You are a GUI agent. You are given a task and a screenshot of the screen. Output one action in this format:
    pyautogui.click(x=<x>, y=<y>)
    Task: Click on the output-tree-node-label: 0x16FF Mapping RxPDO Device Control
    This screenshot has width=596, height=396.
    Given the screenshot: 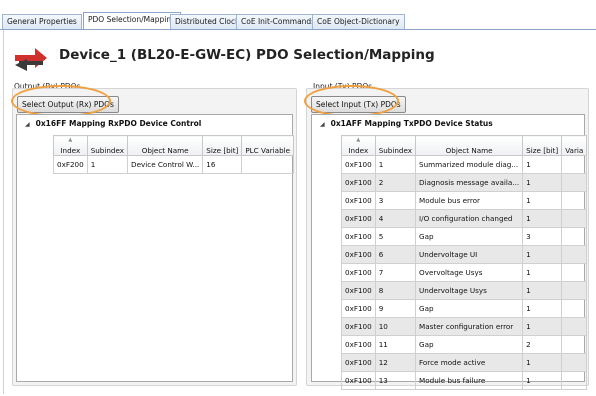 What is the action you would take?
    pyautogui.click(x=118, y=123)
    